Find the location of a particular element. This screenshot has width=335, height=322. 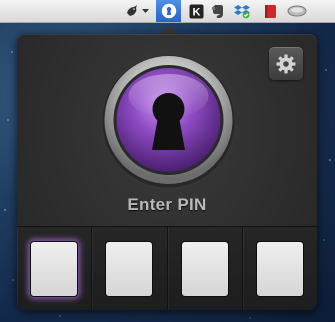

pin-digit-2-field is located at coordinates (129, 269).